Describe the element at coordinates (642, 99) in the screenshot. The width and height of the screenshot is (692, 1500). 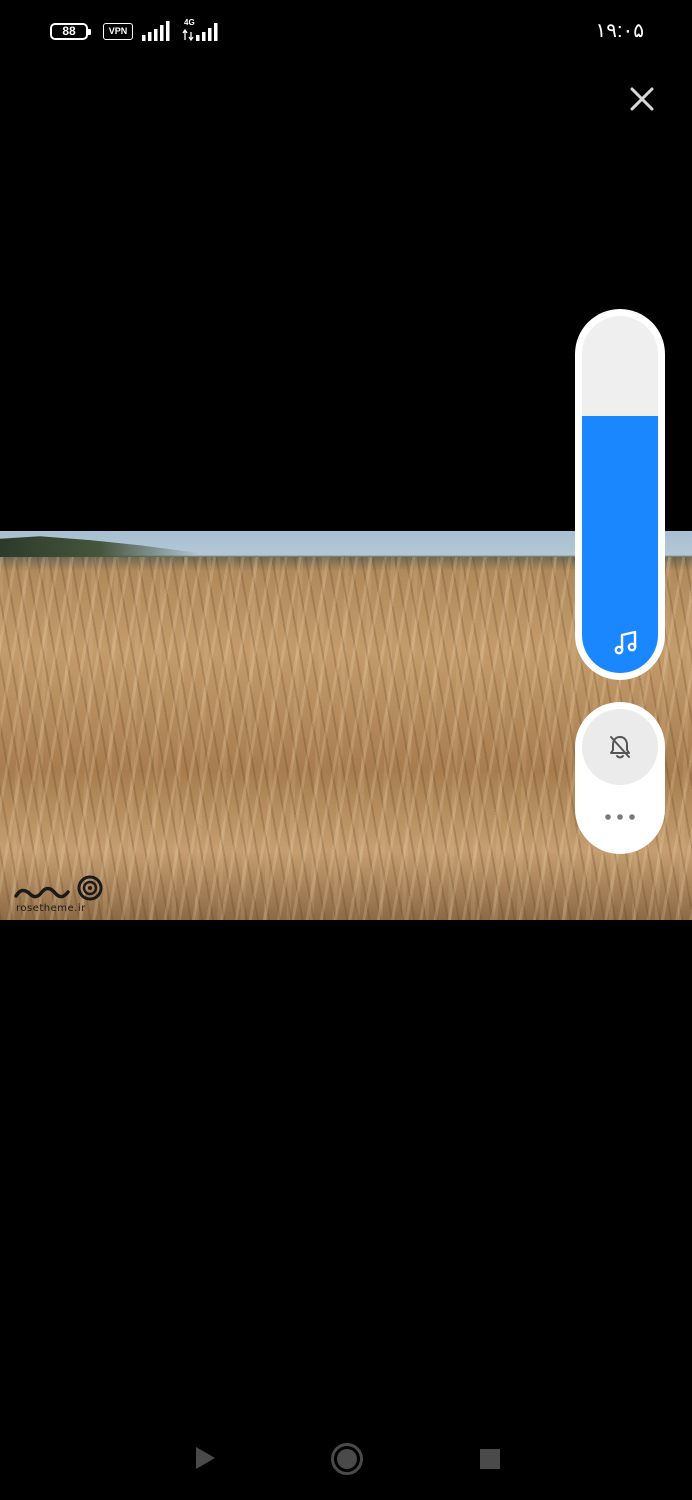
I see `close-icon` at that location.